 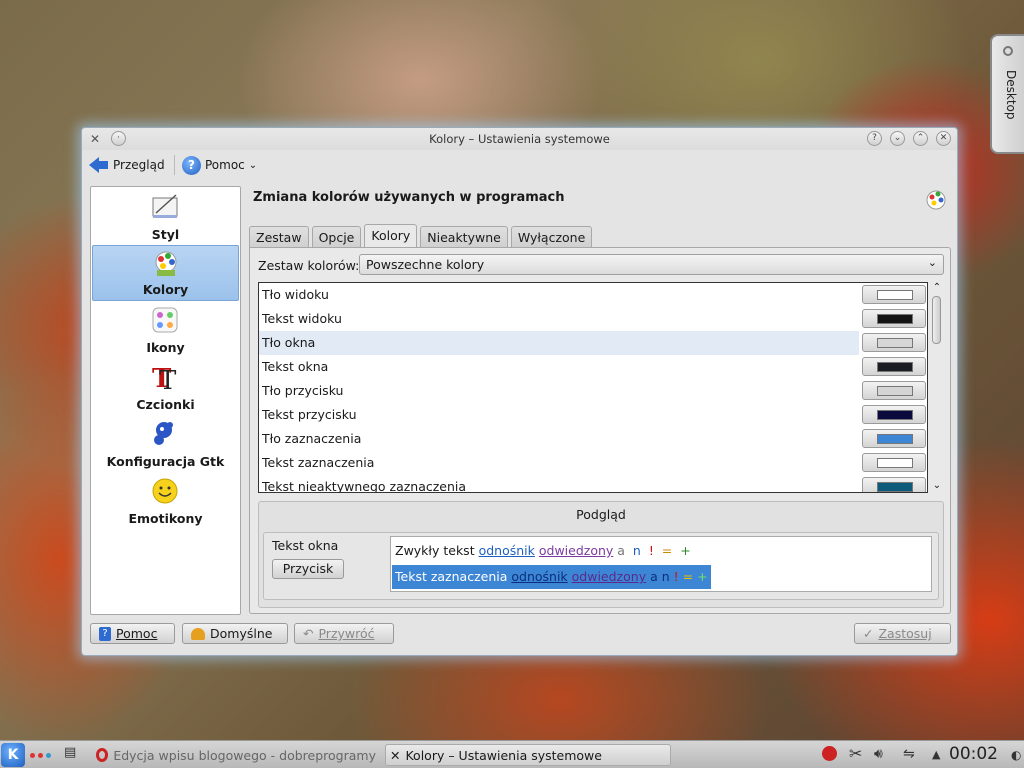 I want to click on sidebar-item-label: Ikony, so click(x=165, y=347).